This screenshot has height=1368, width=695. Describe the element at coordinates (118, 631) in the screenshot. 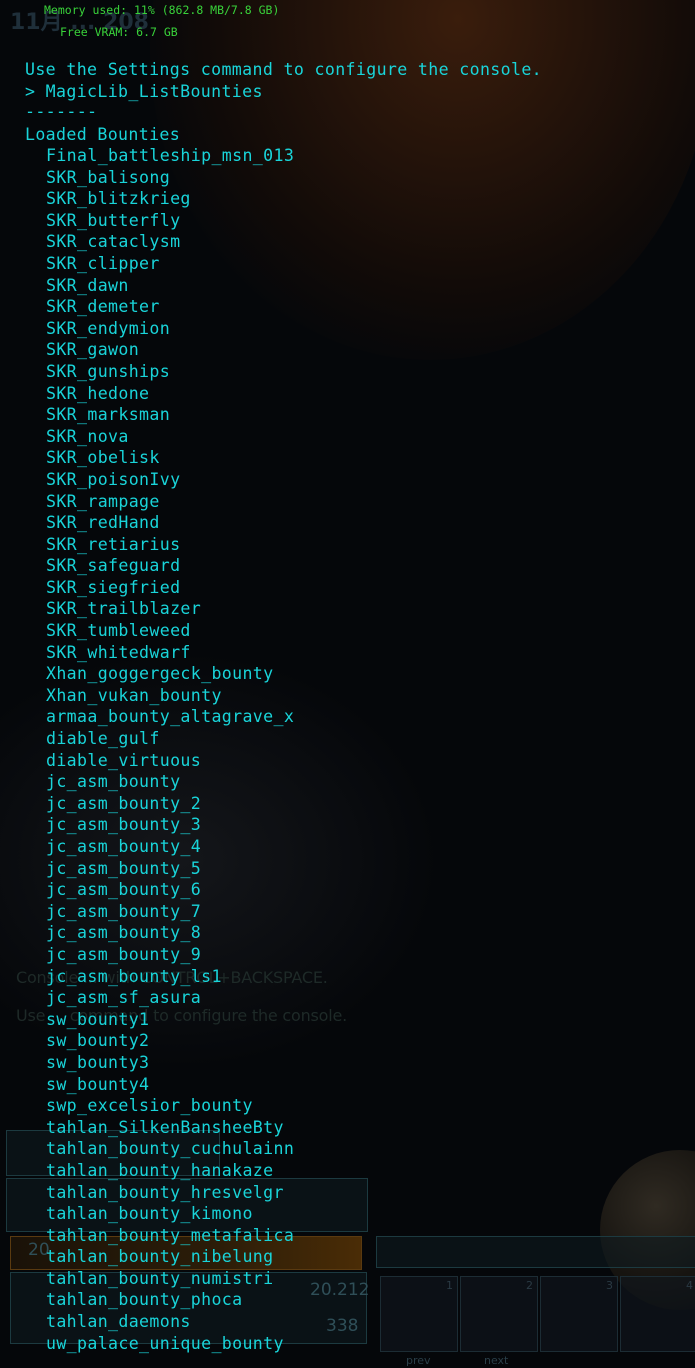

I see `bounty-item: SKR_tumbleweed` at that location.